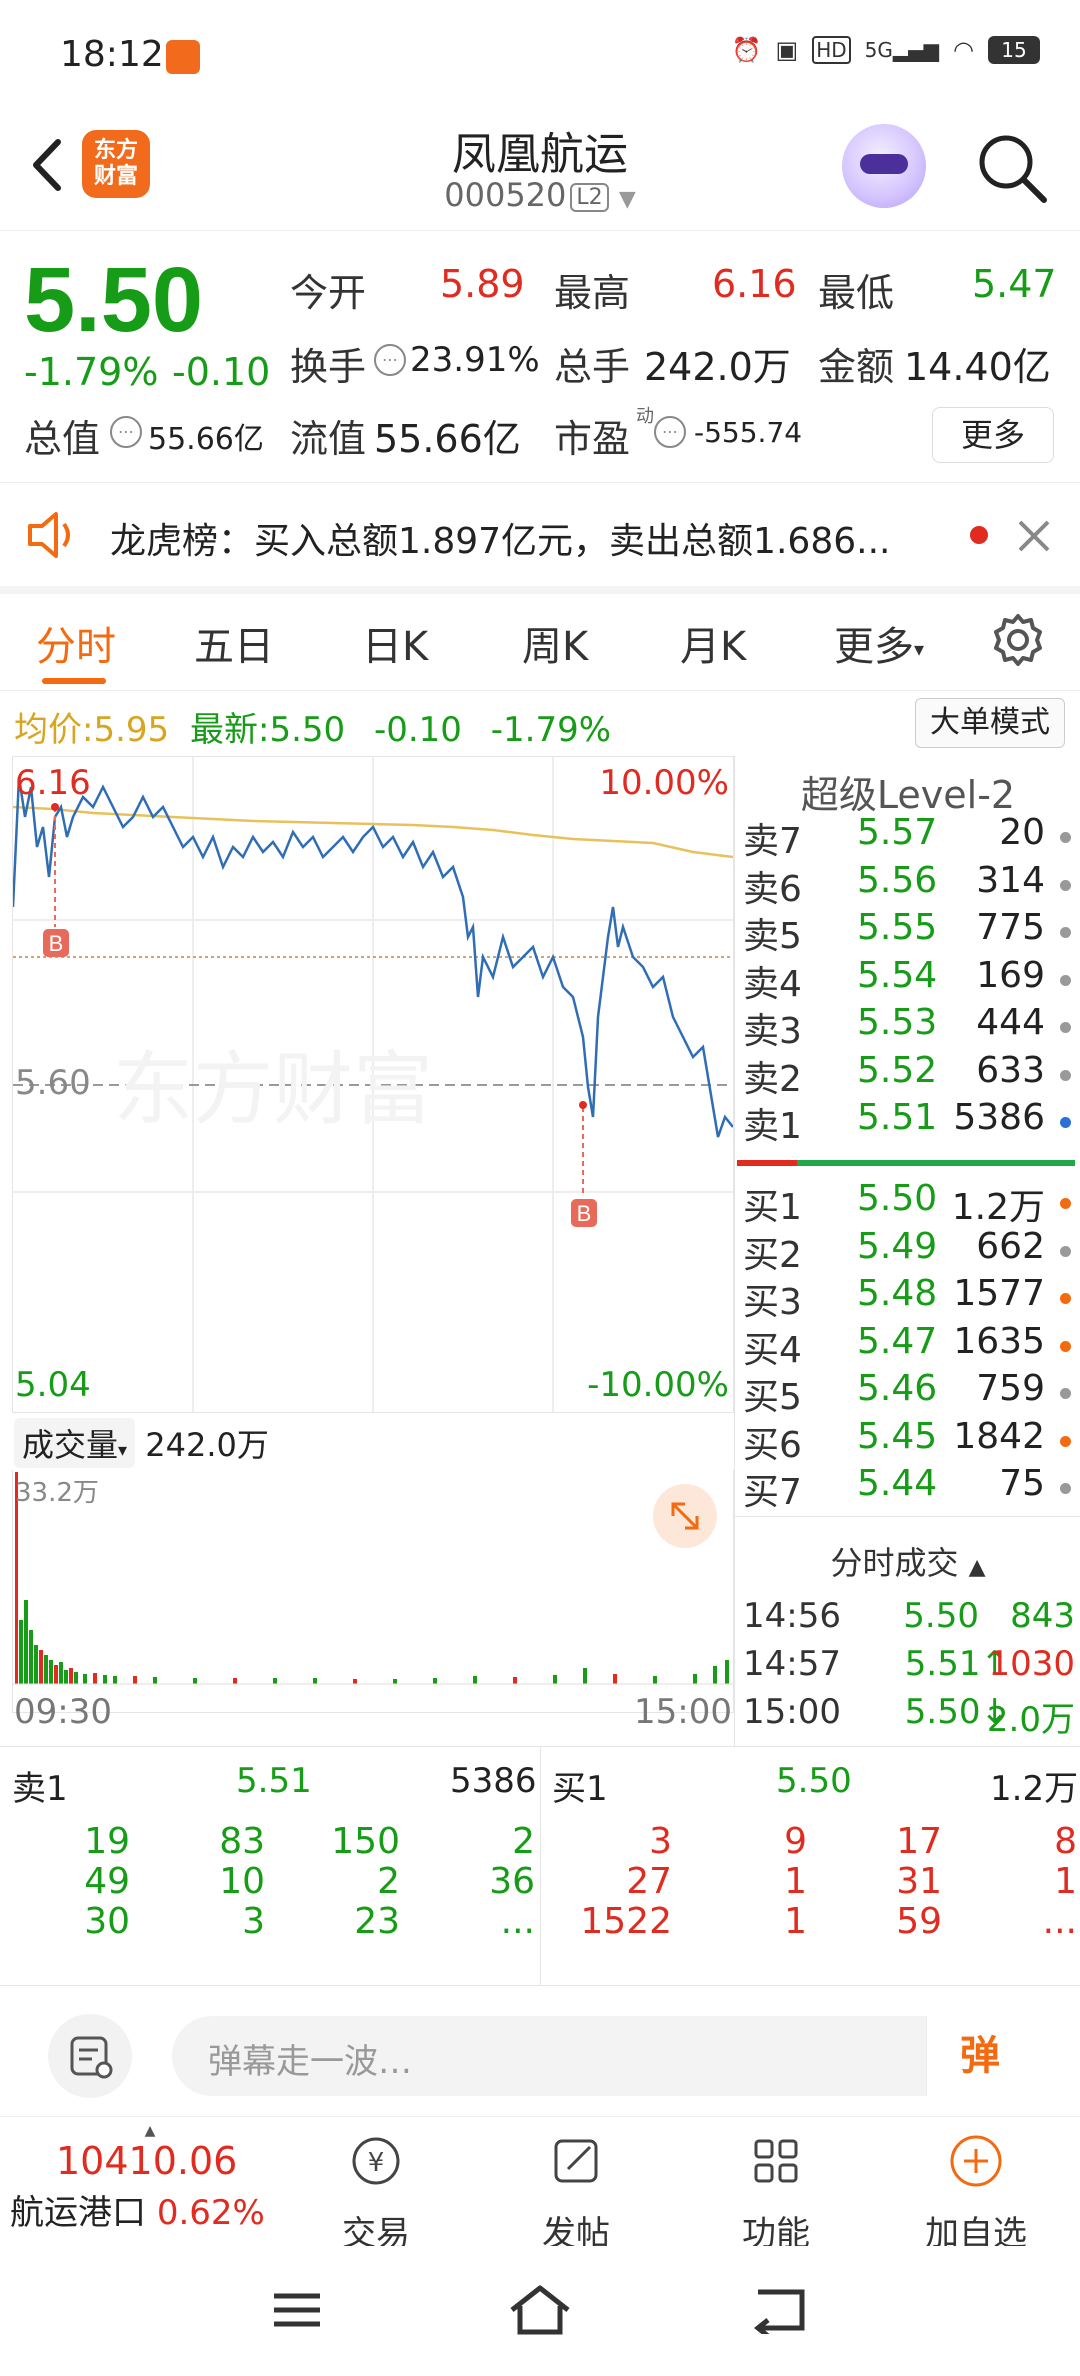  Describe the element at coordinates (40, 1789) in the screenshot. I see `queue-ask-label: 卖1` at that location.